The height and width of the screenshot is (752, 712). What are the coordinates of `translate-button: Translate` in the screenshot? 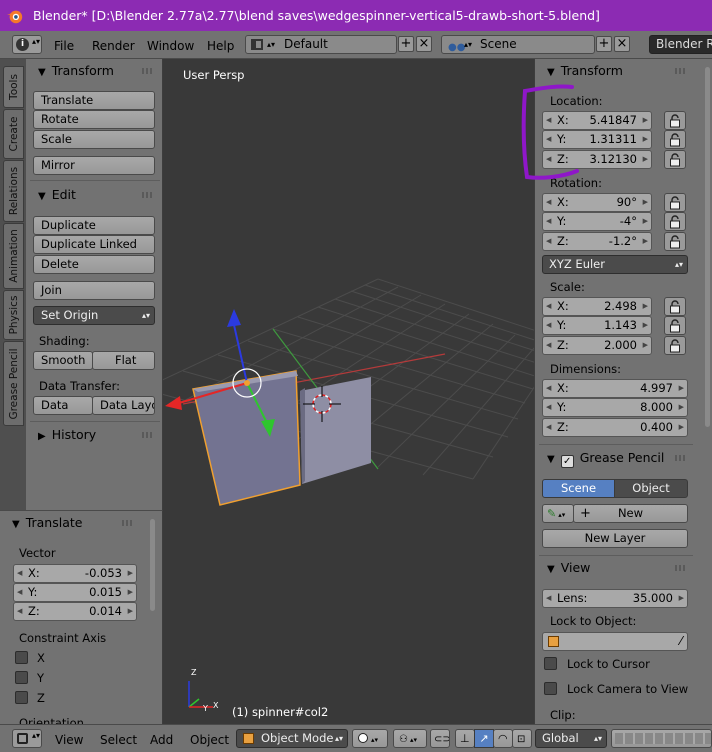 It's located at (94, 100).